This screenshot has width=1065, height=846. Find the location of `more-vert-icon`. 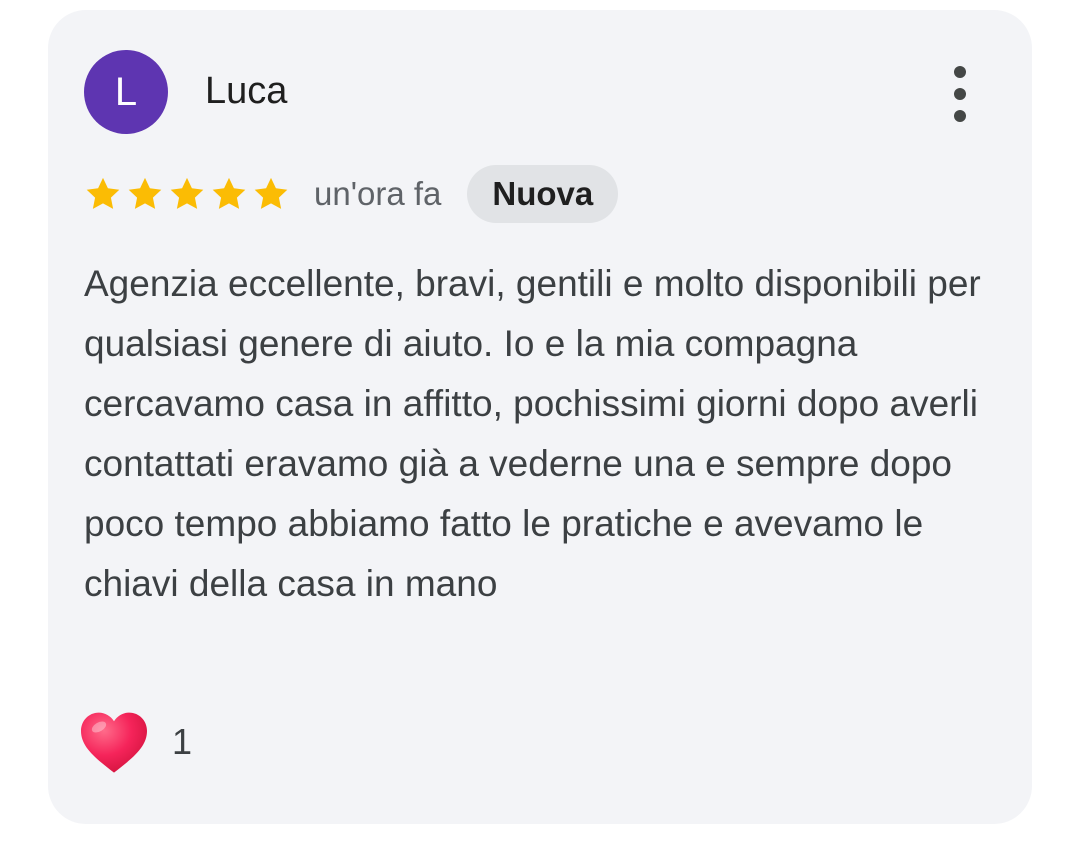

more-vert-icon is located at coordinates (960, 72).